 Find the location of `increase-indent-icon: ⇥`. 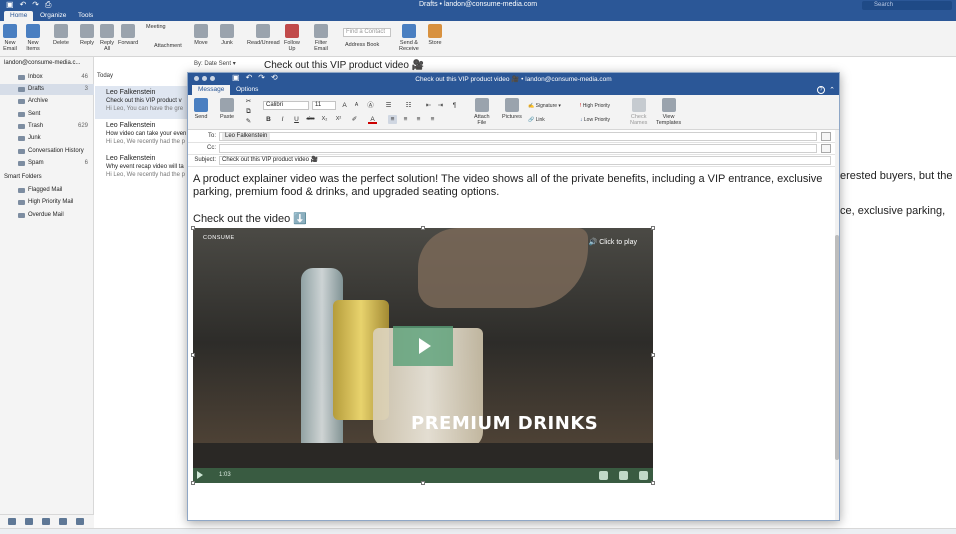

increase-indent-icon: ⇥ is located at coordinates (440, 105).